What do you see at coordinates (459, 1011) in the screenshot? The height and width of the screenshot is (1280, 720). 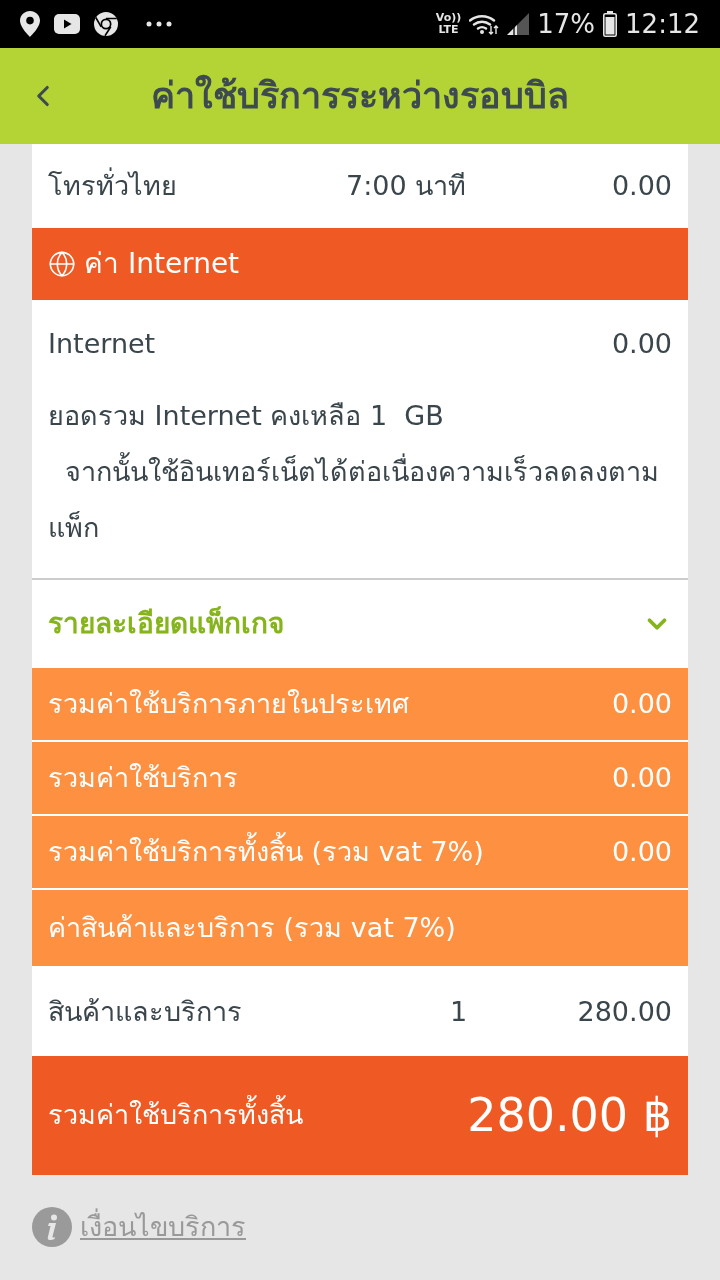 I see `product-quantity: 1` at bounding box center [459, 1011].